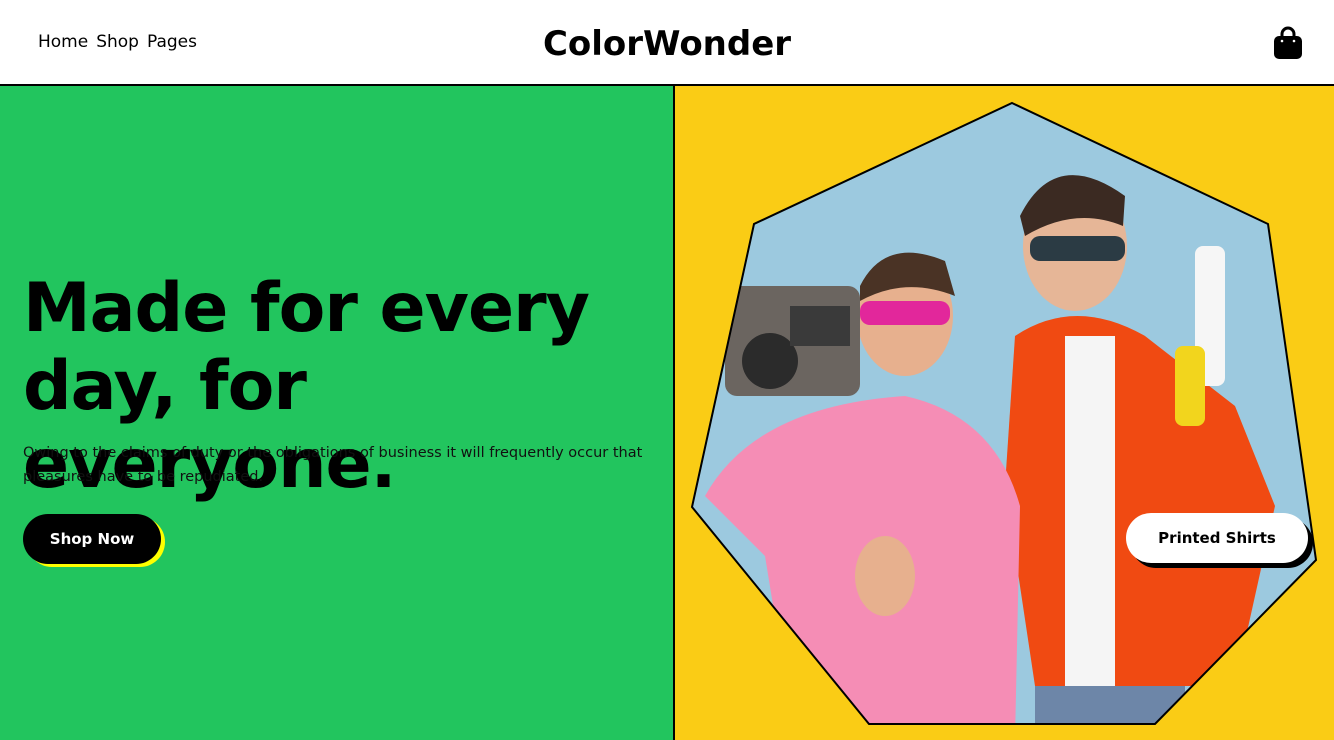  What do you see at coordinates (1217, 538) in the screenshot?
I see `printed-shirts-badge: Printed Shirts` at bounding box center [1217, 538].